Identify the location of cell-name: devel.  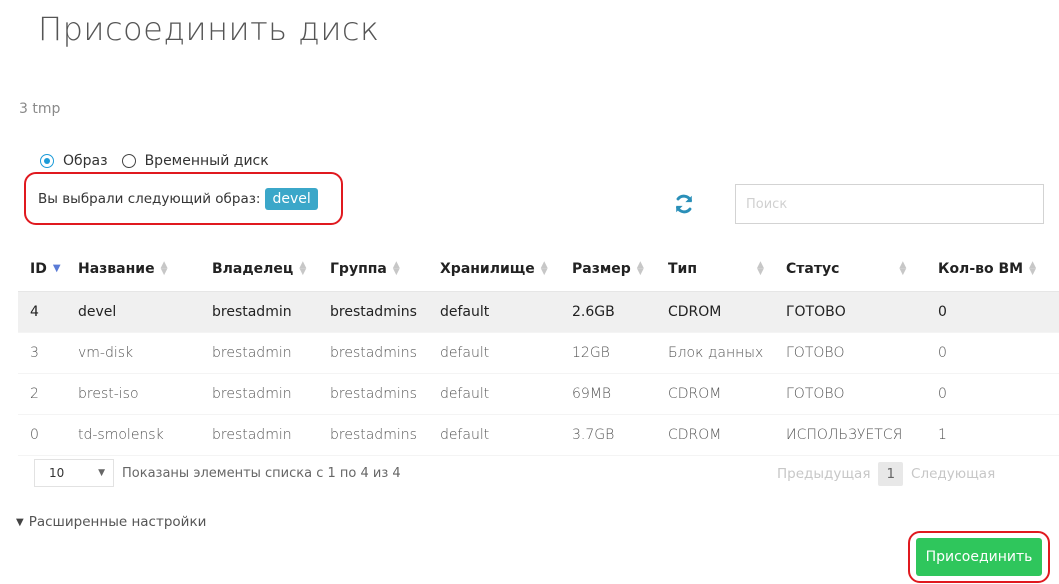
(133, 311).